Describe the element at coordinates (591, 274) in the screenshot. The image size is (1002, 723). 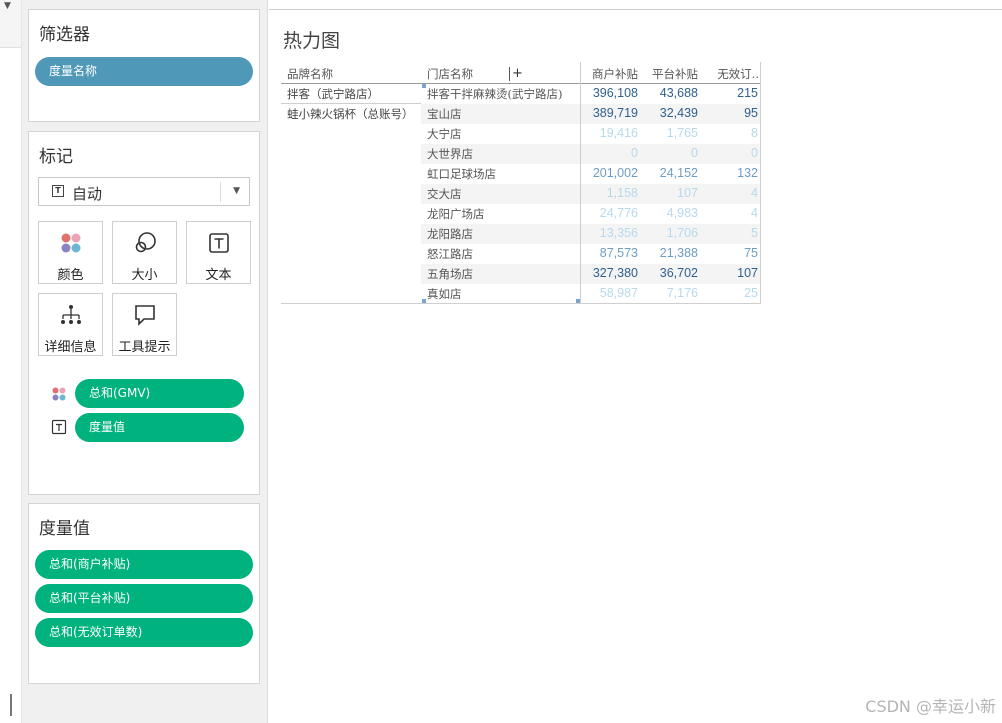
I see `table-row: 五角场店 327,380 36,702 107` at that location.